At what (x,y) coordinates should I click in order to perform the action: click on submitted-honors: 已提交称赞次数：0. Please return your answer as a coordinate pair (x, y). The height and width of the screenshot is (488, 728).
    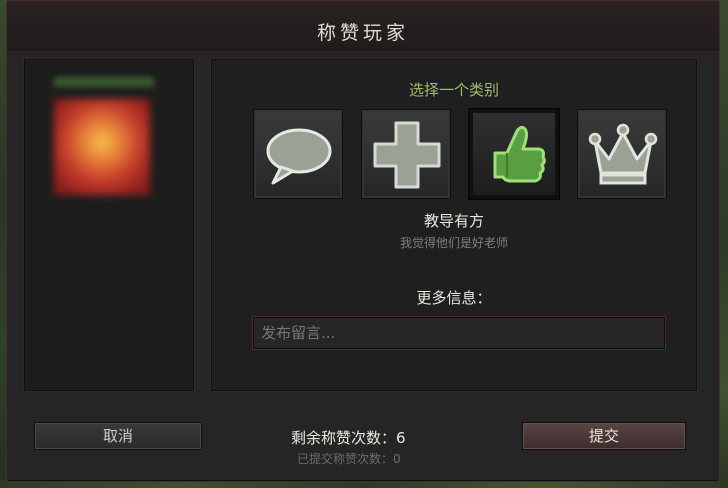
    Looking at the image, I should click on (349, 458).